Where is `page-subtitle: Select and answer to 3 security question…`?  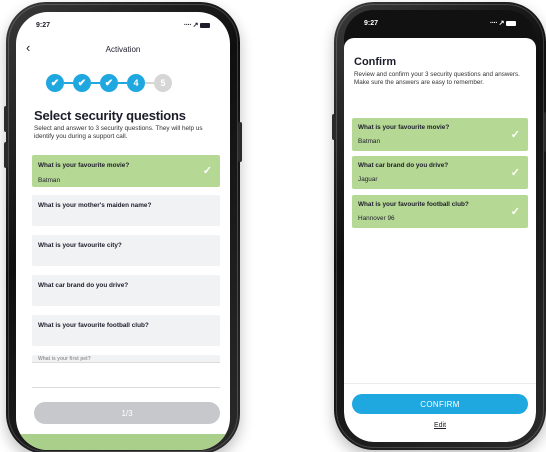 page-subtitle: Select and answer to 3 security question… is located at coordinates (118, 132).